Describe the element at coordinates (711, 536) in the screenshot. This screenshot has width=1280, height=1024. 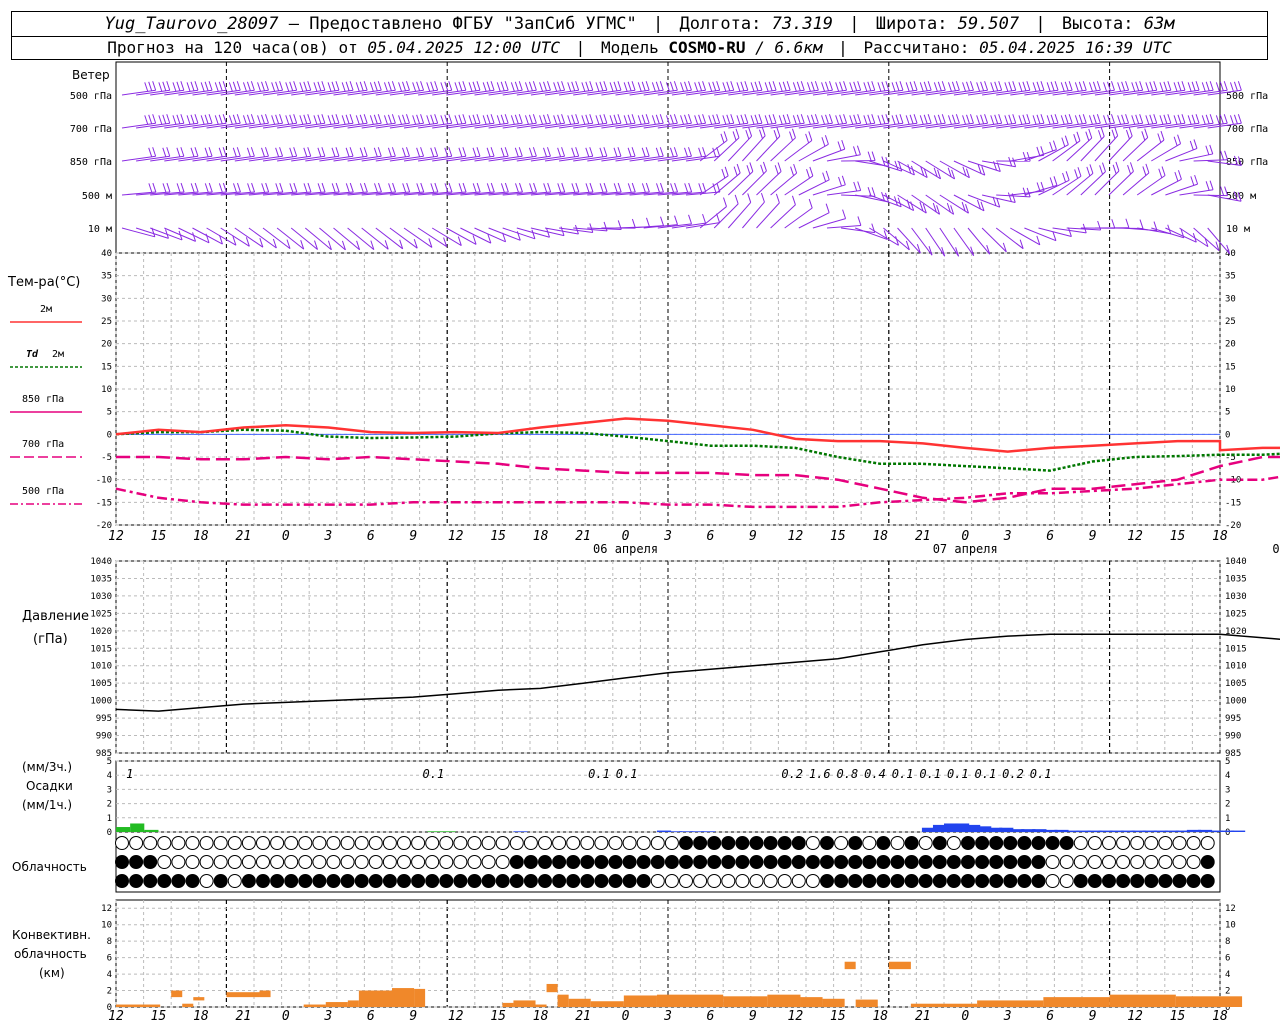
I see `temp-xtick: 6` at that location.